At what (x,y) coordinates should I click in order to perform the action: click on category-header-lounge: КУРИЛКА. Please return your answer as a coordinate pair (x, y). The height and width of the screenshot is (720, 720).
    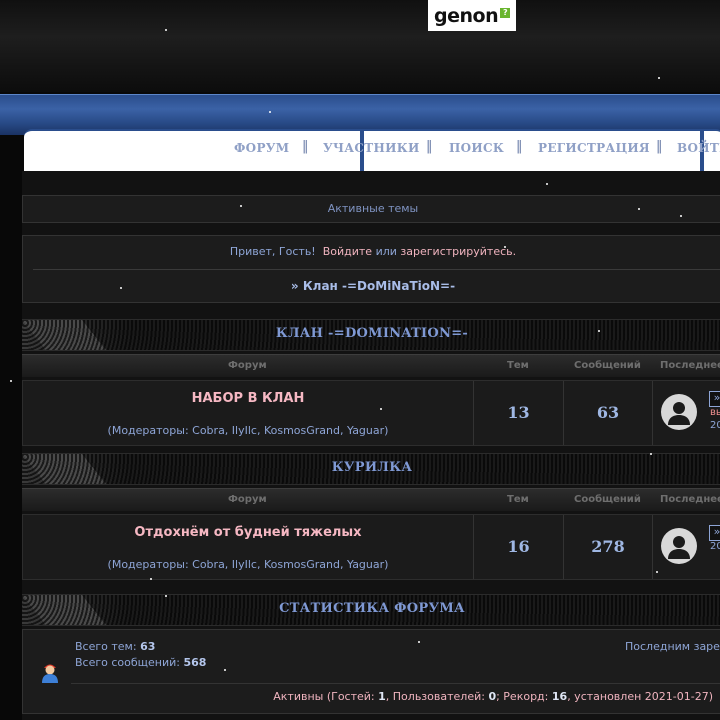
    Looking at the image, I should click on (371, 469).